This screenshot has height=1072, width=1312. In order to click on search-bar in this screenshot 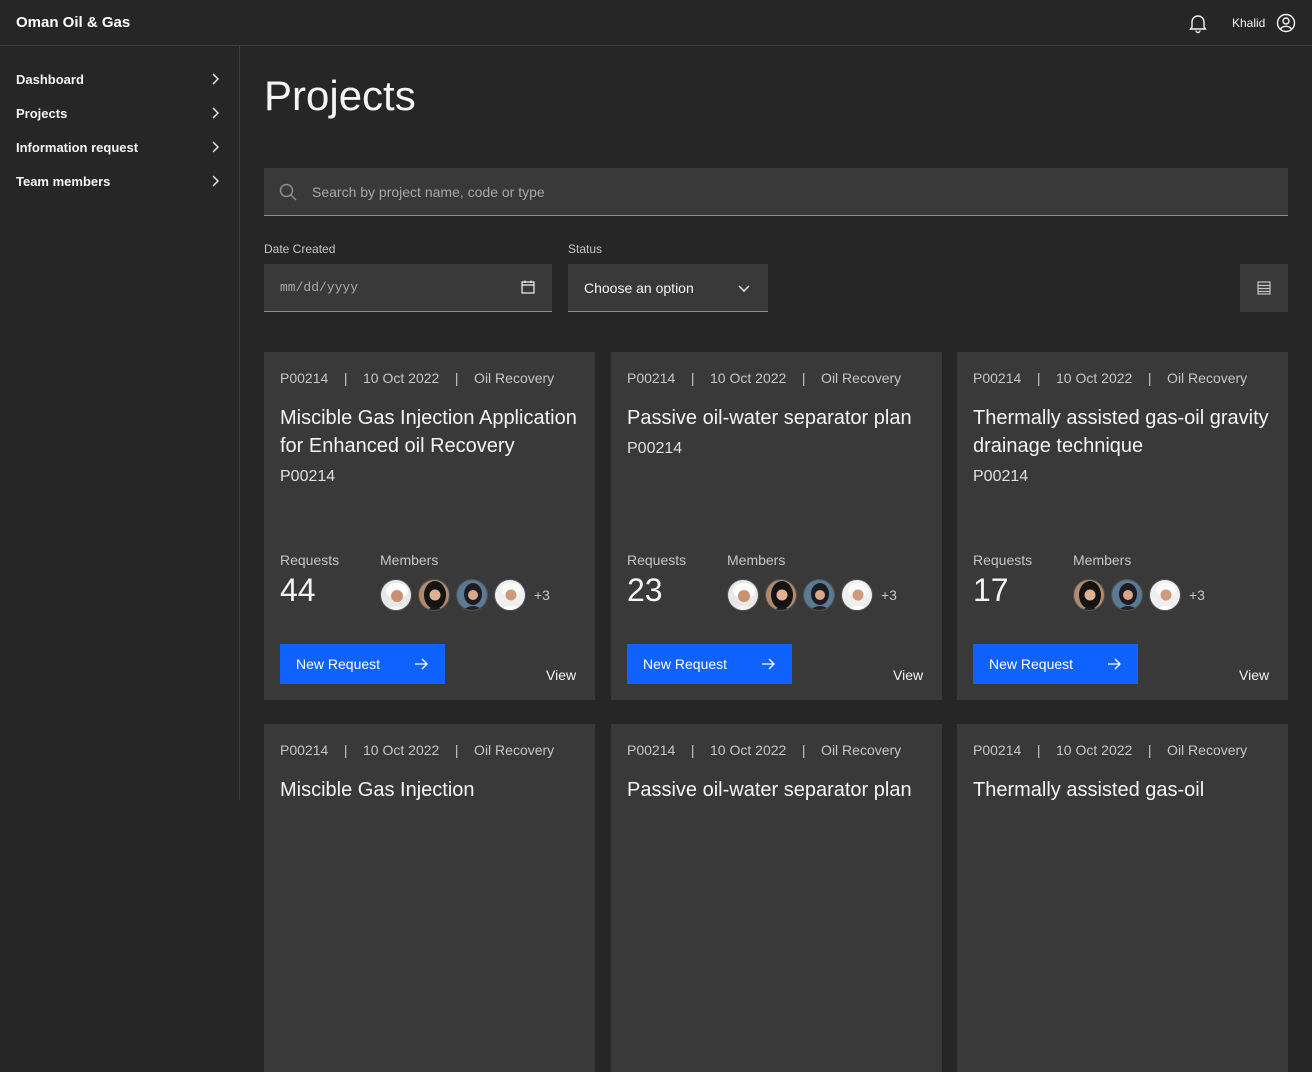, I will do `click(776, 192)`.